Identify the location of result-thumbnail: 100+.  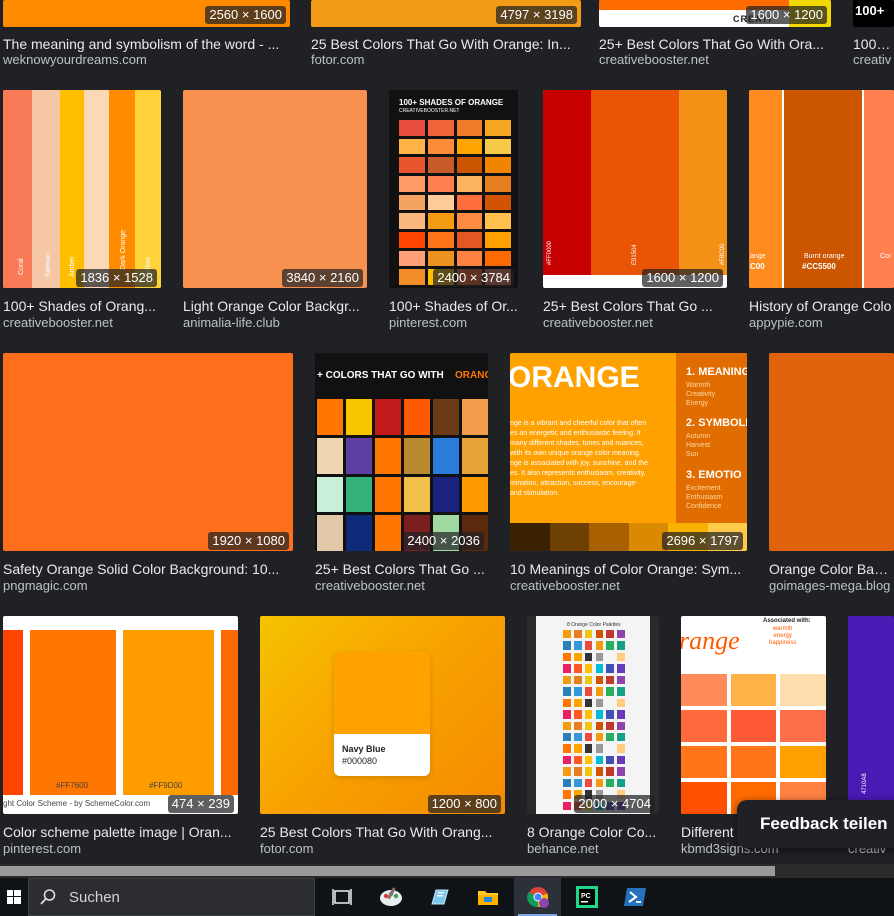
(873, 13).